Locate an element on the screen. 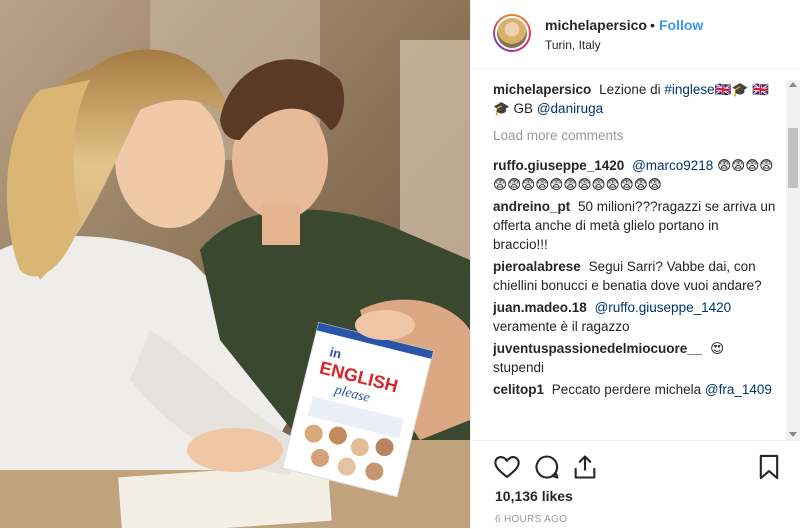 This screenshot has width=800, height=529. avatar is located at coordinates (512, 33).